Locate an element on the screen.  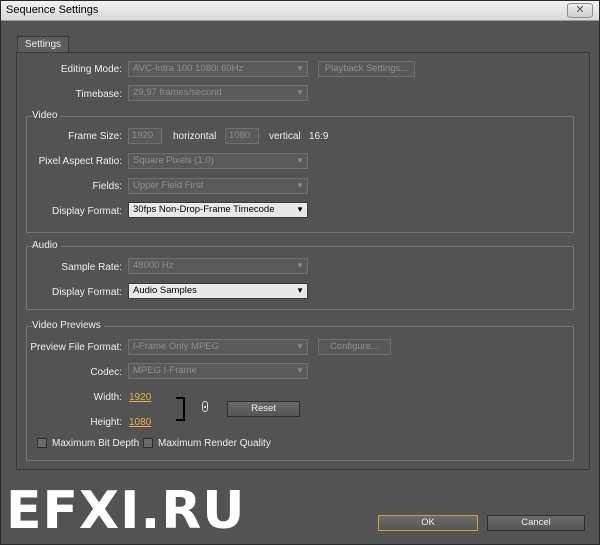
video-display-format-dropdown: 30fps Non-Drop-Frame Timecode ▼ is located at coordinates (218, 210).